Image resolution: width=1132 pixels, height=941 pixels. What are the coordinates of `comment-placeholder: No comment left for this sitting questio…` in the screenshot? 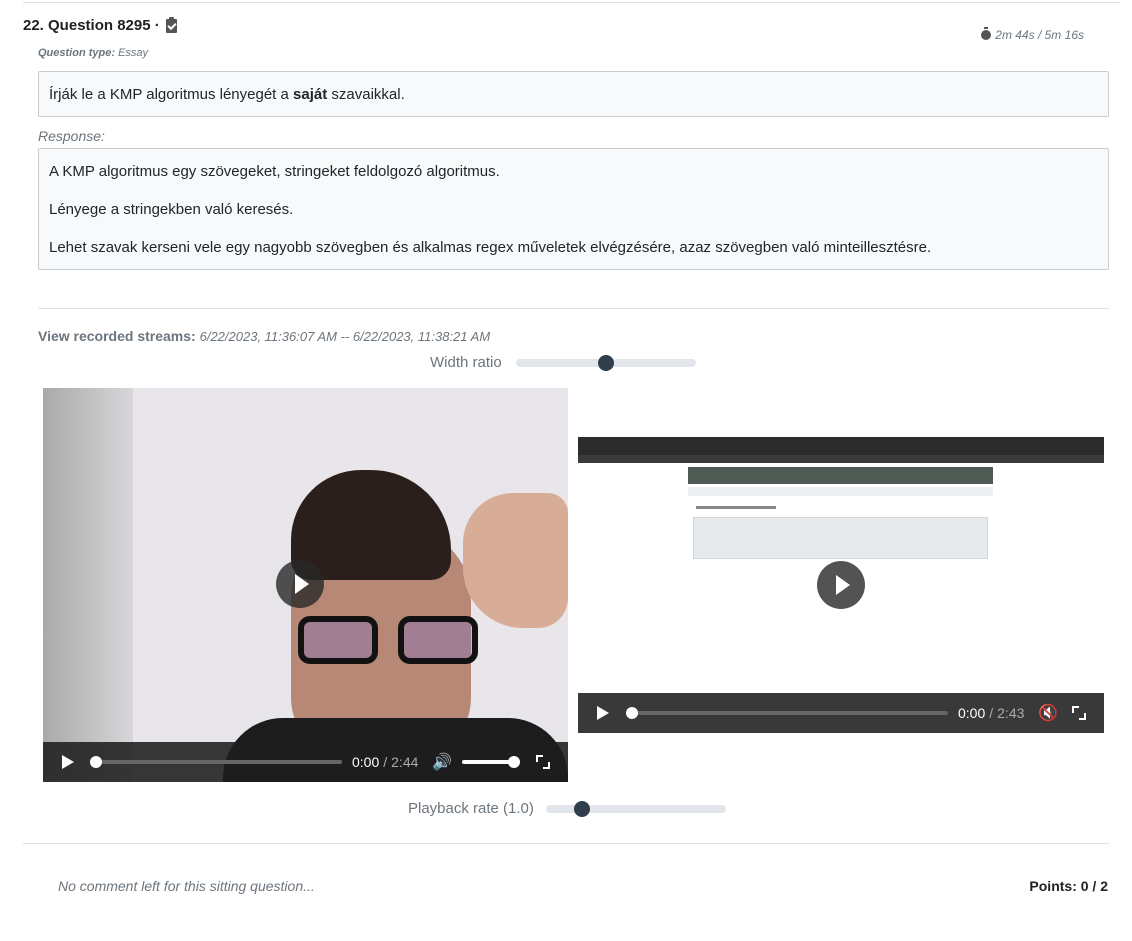 It's located at (186, 886).